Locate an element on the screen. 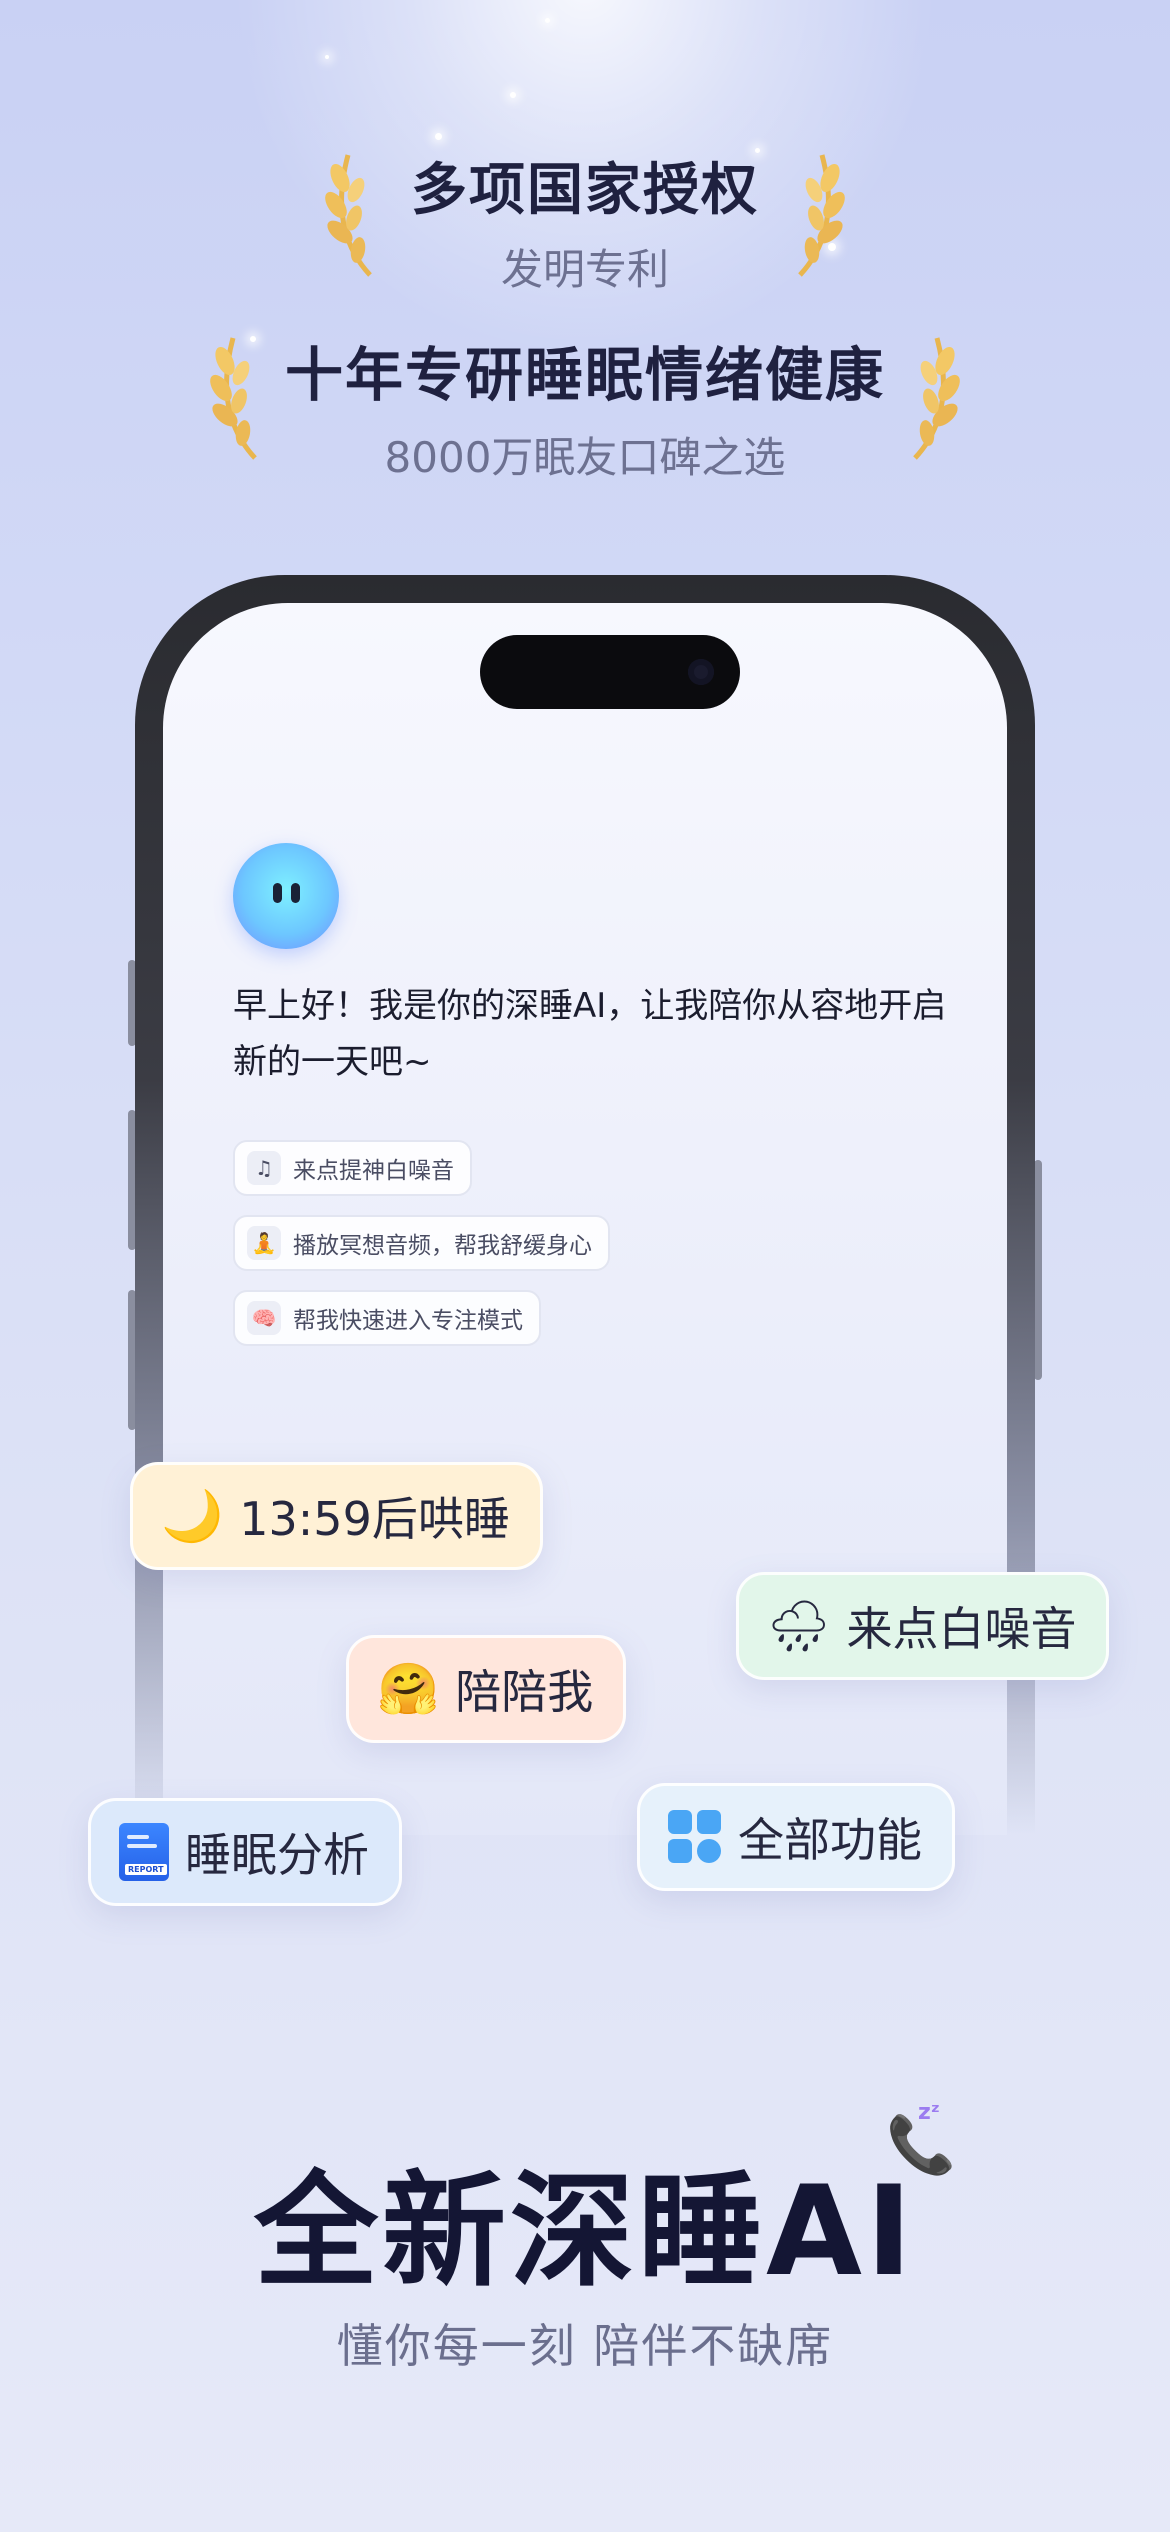 The width and height of the screenshot is (1170, 2532). sleep-z-badge: zᶻ is located at coordinates (929, 2112).